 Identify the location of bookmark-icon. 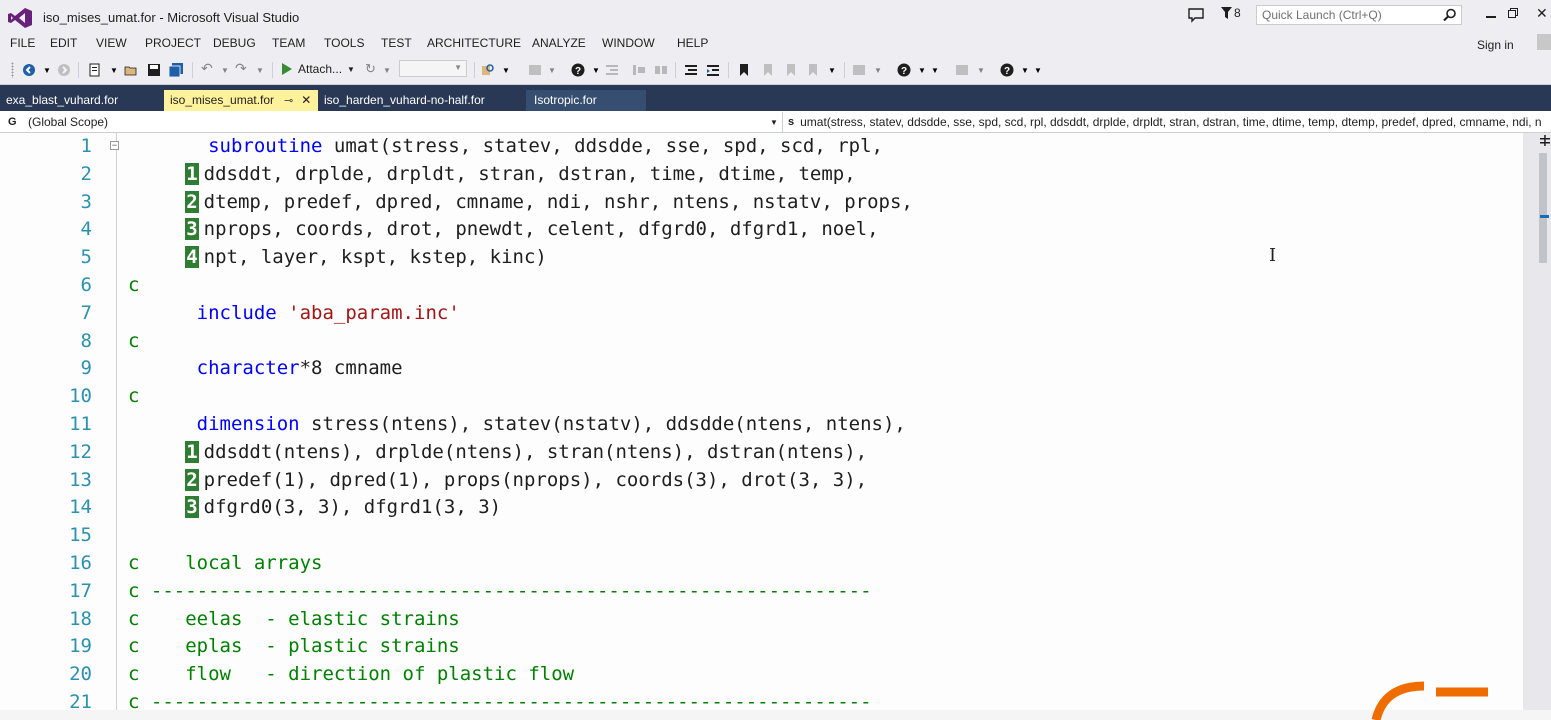
(744, 70).